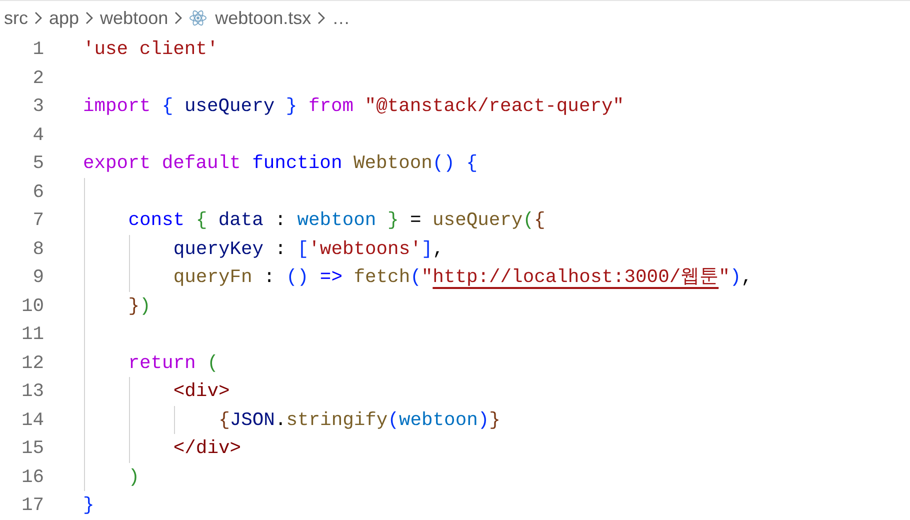  Describe the element at coordinates (218, 249) in the screenshot. I see `identifier: queryKey` at that location.